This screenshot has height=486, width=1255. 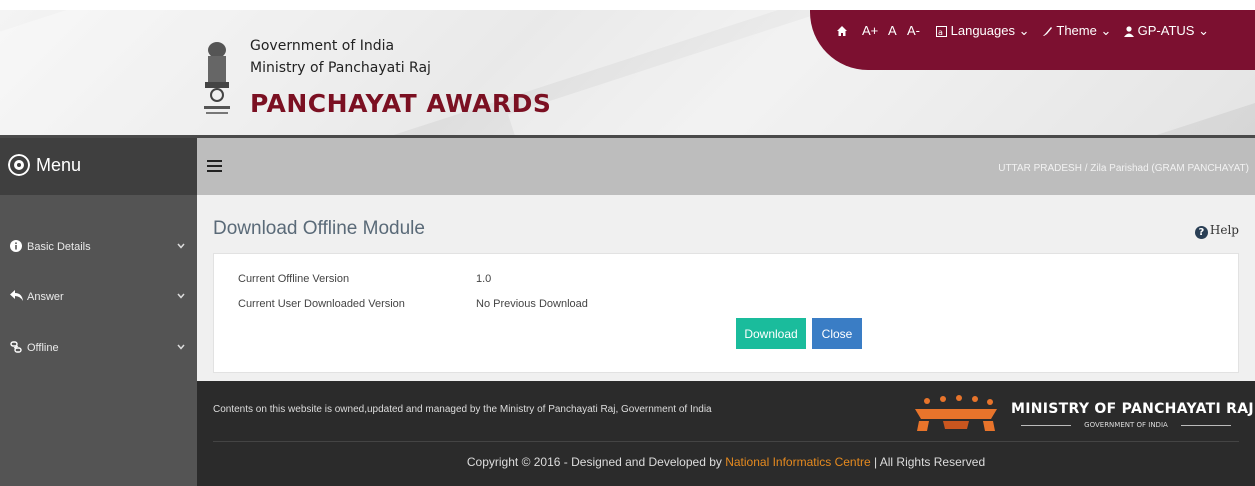 What do you see at coordinates (1132, 409) in the screenshot?
I see `ministry-name: MINISTRY OF PANCHAYATI RAJ` at bounding box center [1132, 409].